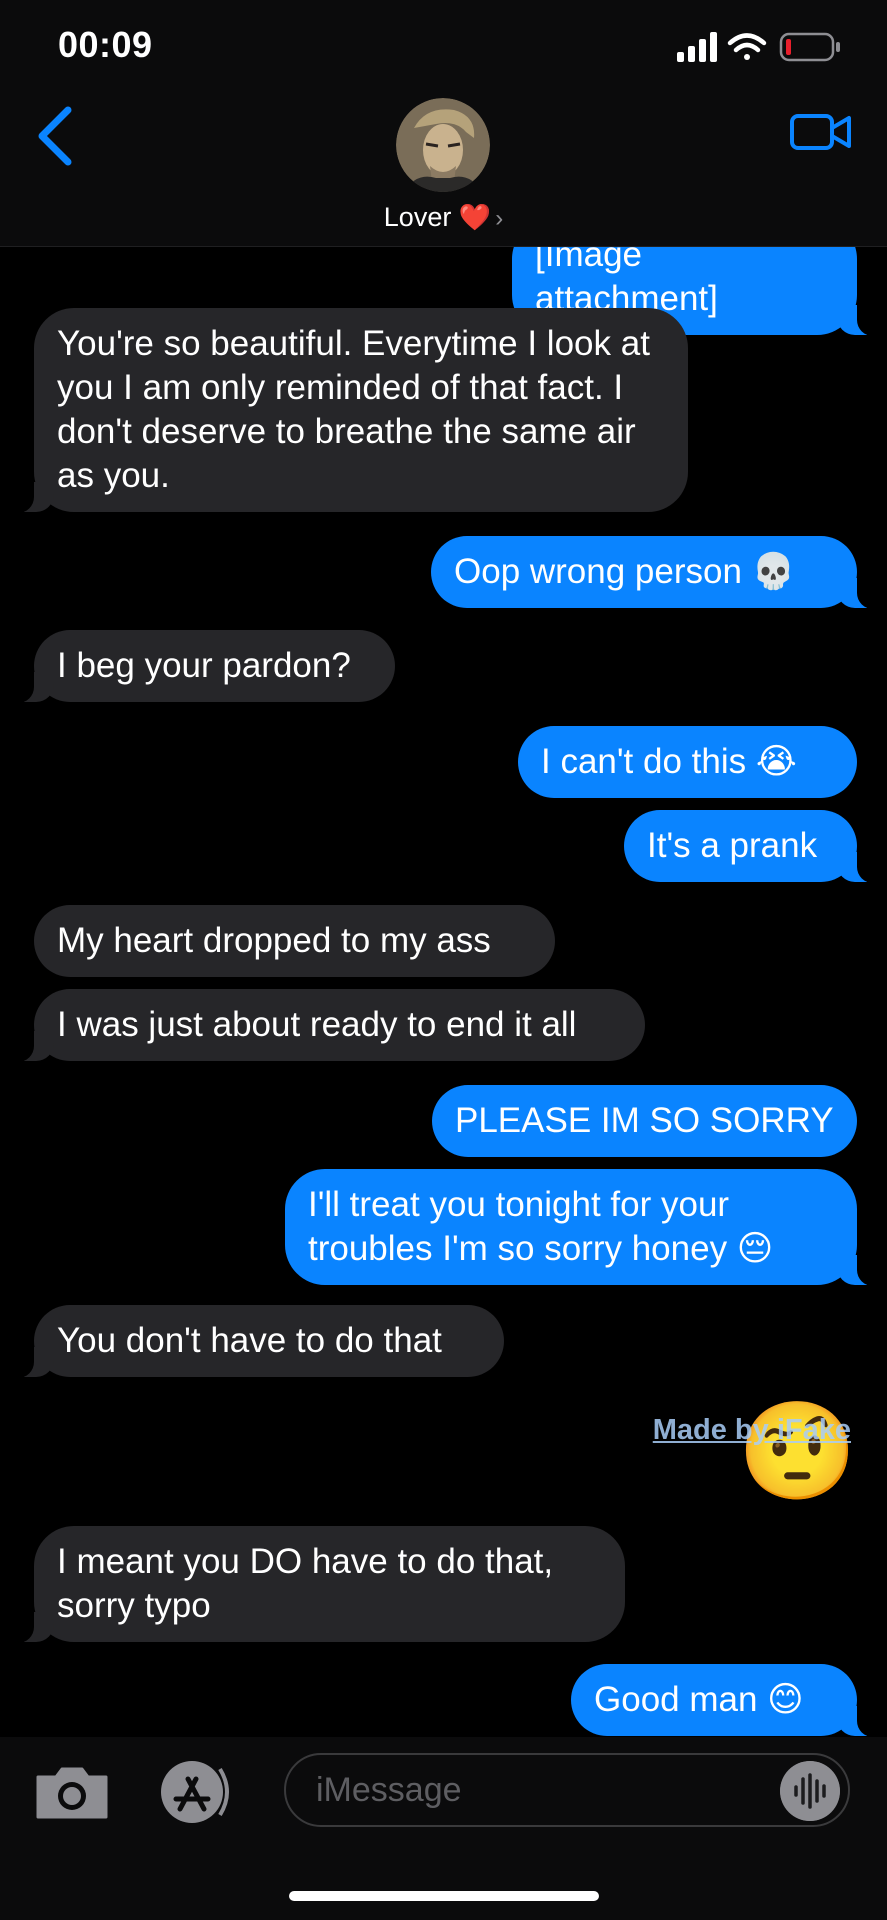 Image resolution: width=887 pixels, height=1920 pixels. Describe the element at coordinates (105, 44) in the screenshot. I see `status-time: 00:09` at that location.